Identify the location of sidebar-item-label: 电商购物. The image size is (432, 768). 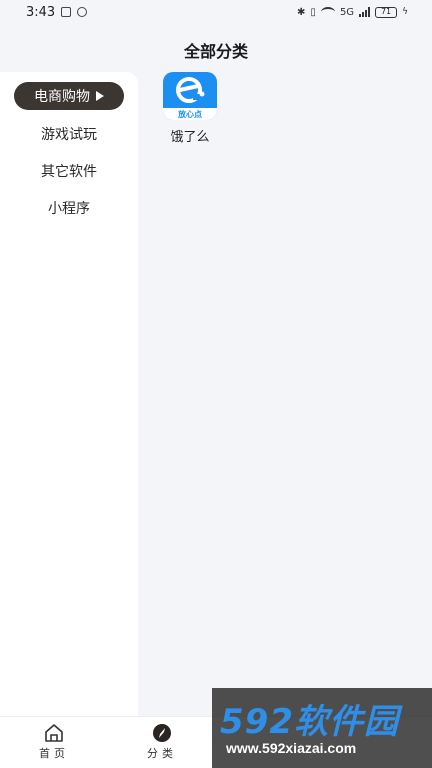
(62, 97).